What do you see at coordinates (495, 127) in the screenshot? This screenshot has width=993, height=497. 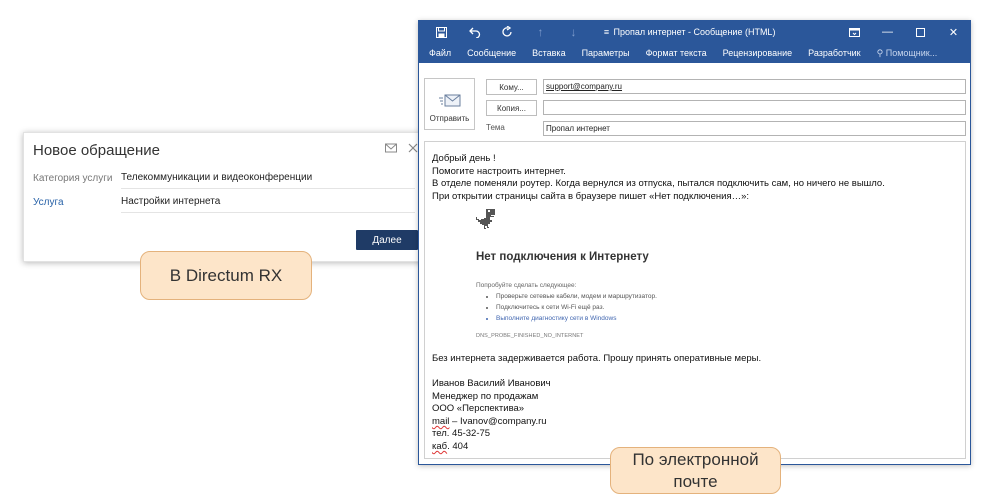 I see `subject-label: Тема` at bounding box center [495, 127].